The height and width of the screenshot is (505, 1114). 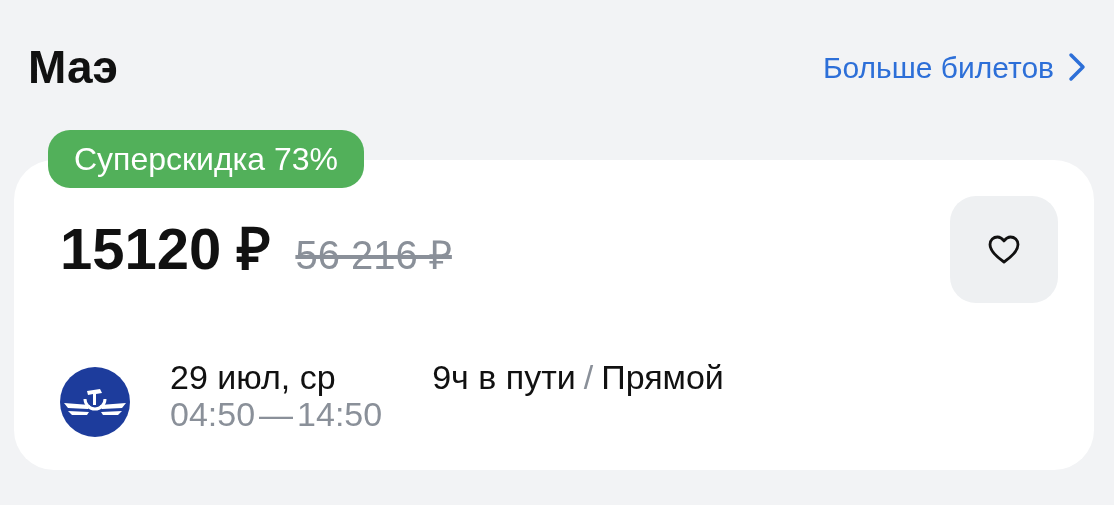 I want to click on airline-logo-icon, so click(x=95, y=402).